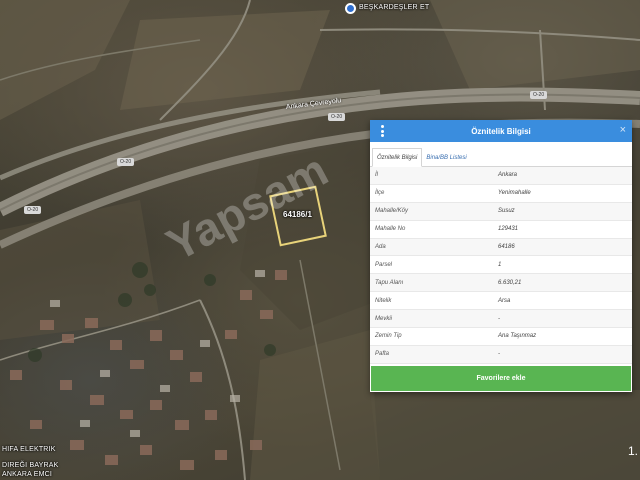 This screenshot has height=480, width=640. What do you see at coordinates (380, 247) in the screenshot?
I see `row-key: Ada` at bounding box center [380, 247].